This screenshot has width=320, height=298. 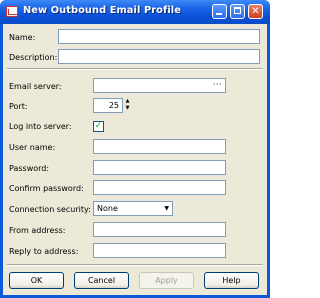 What do you see at coordinates (133, 208) in the screenshot?
I see `connection-security-select: None ▼` at bounding box center [133, 208].